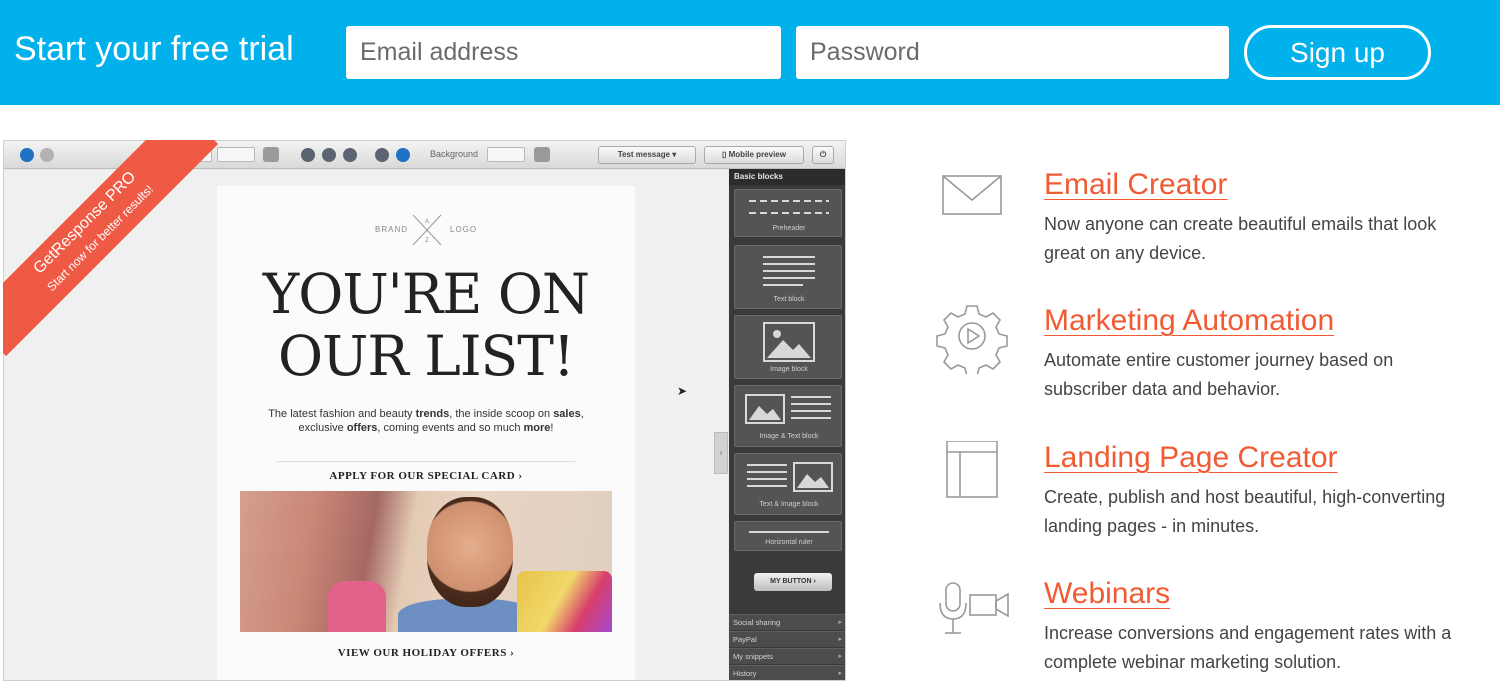  I want to click on accordion-label: PayPal, so click(745, 639).